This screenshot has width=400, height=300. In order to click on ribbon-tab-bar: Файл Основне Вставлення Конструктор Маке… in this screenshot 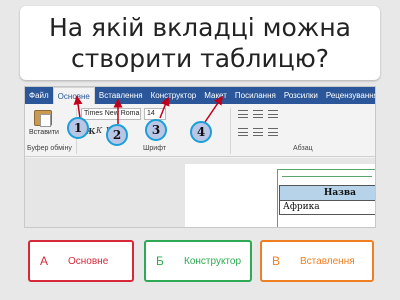, I will do `click(200, 95)`.